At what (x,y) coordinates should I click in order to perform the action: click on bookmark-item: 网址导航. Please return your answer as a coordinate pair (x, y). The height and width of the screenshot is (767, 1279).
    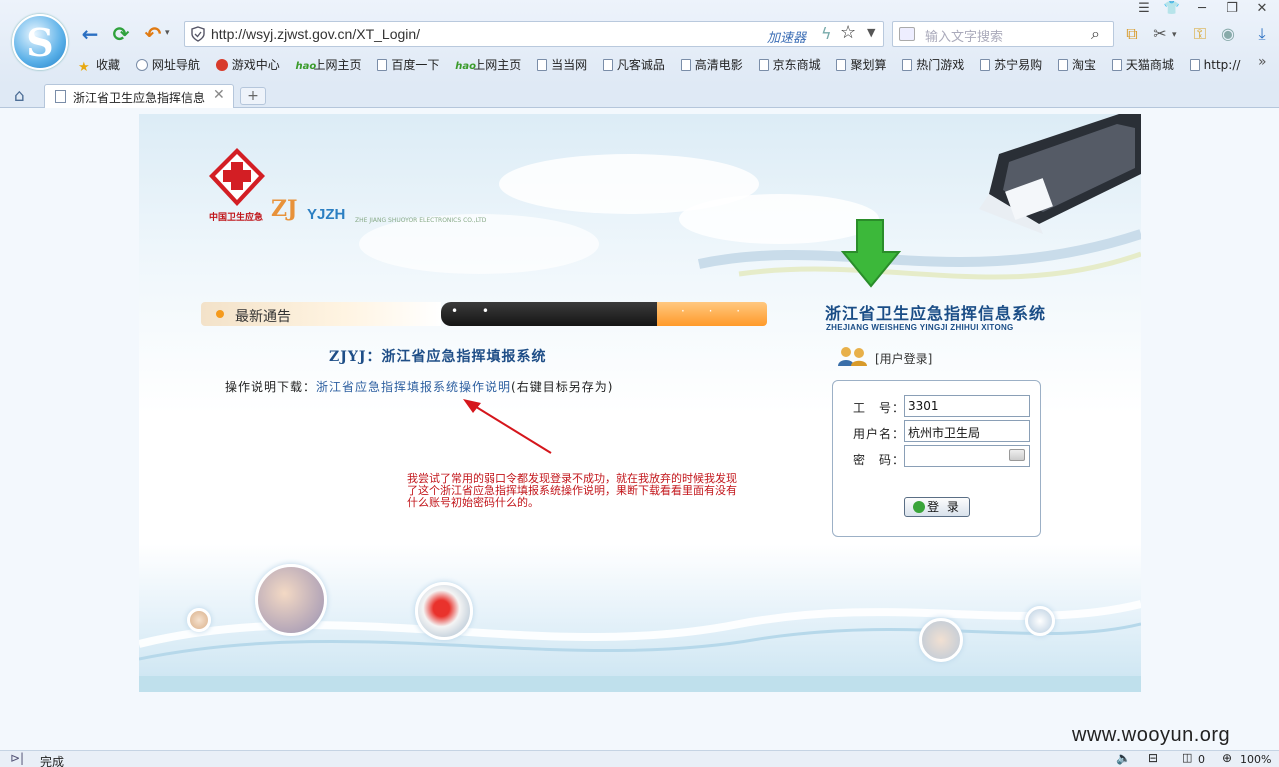
    Looking at the image, I should click on (167, 64).